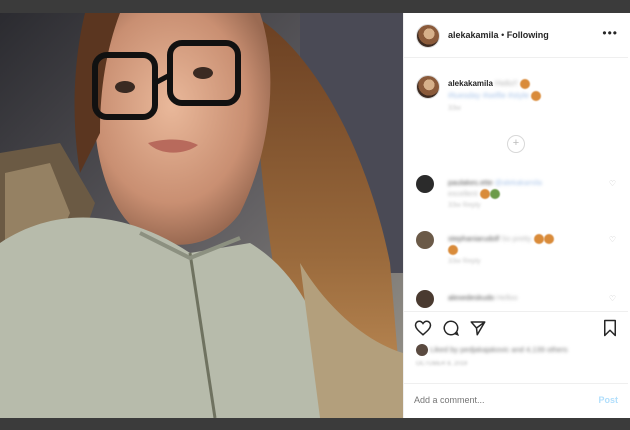  What do you see at coordinates (516, 144) in the screenshot?
I see `load-more-comments-icon: +` at bounding box center [516, 144].